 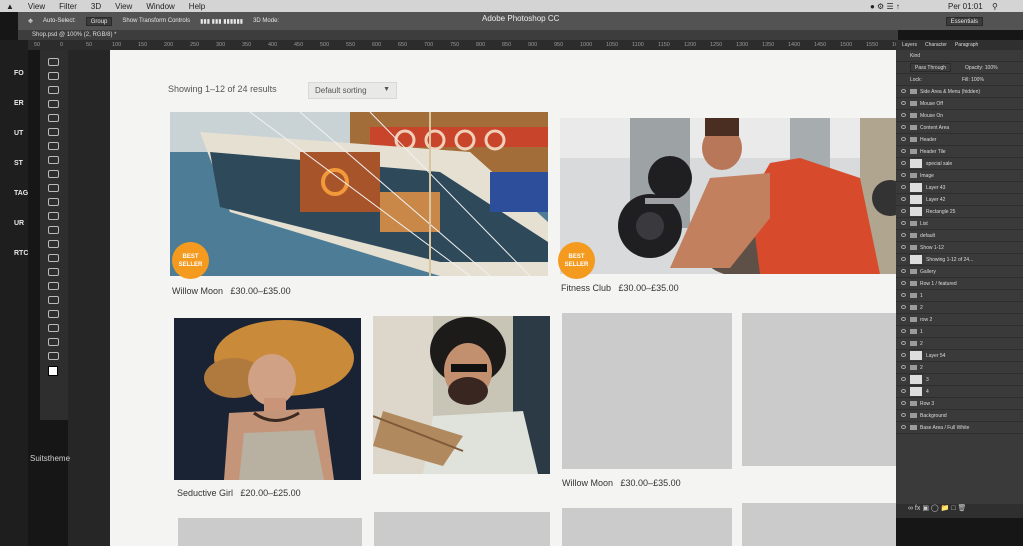 What do you see at coordinates (931, 67) in the screenshot?
I see `blend-mode-select: Pass Through` at bounding box center [931, 67].